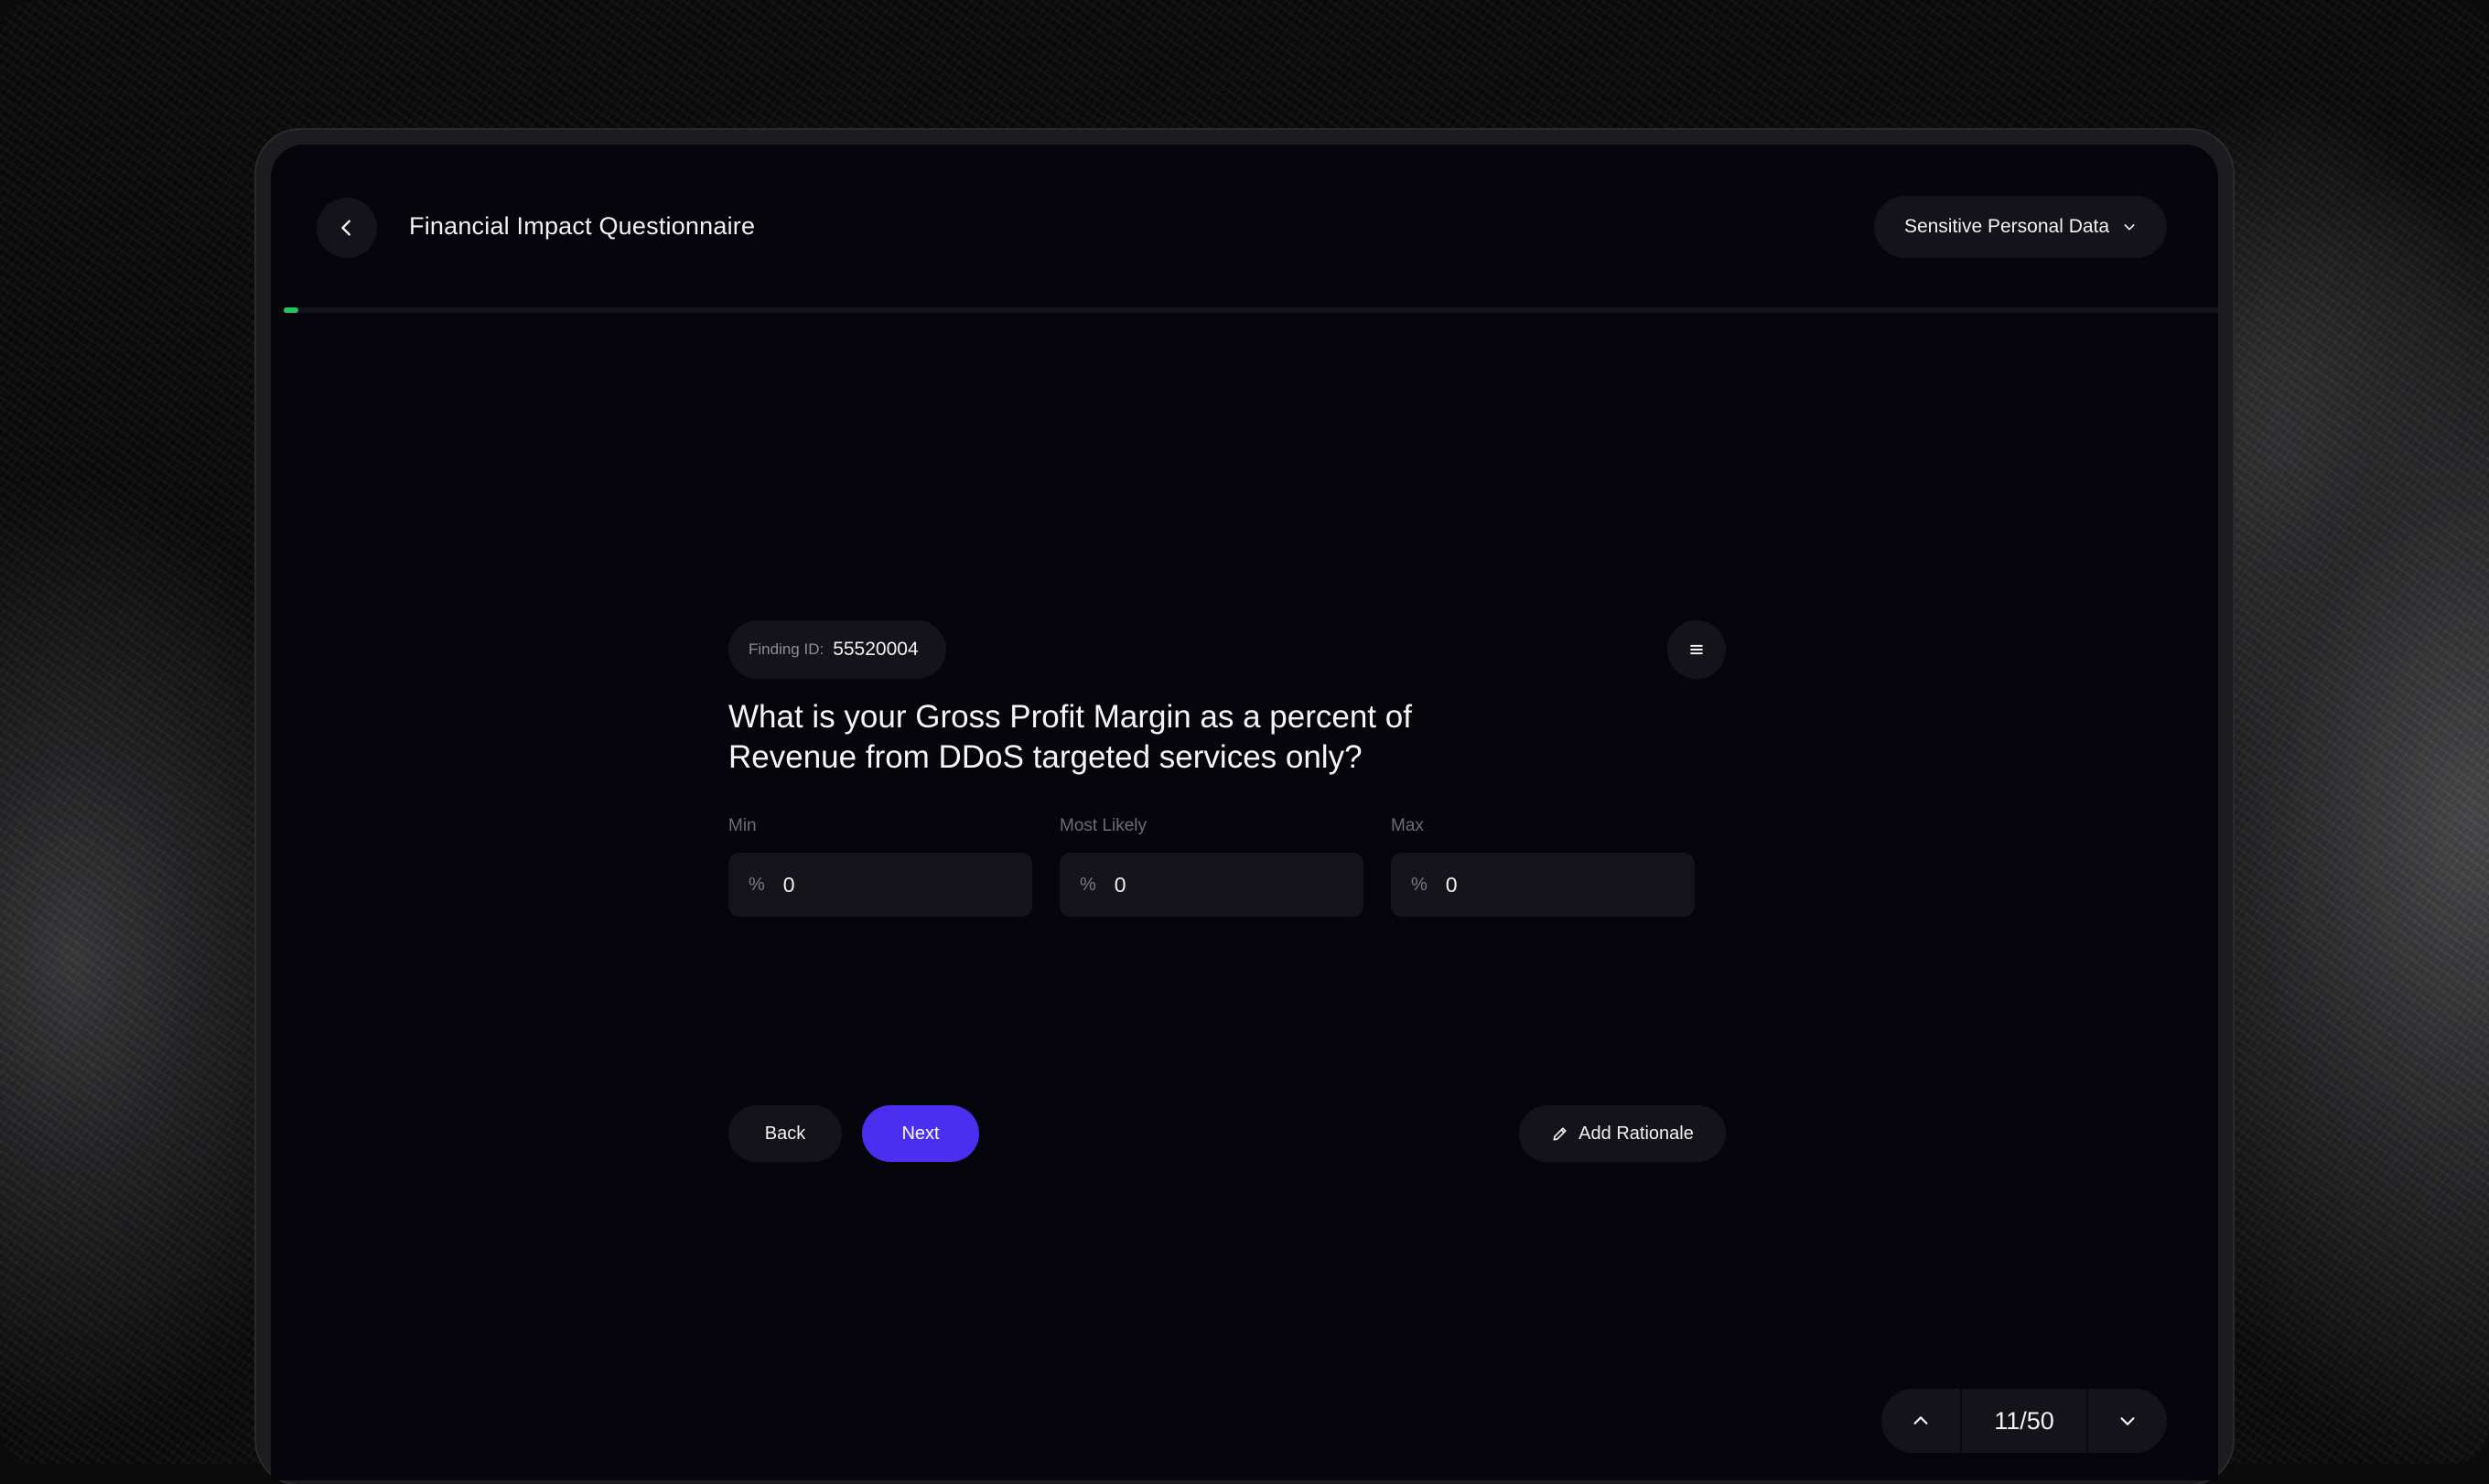 The width and height of the screenshot is (2489, 1484). I want to click on chevron-up-icon, so click(1920, 1420).